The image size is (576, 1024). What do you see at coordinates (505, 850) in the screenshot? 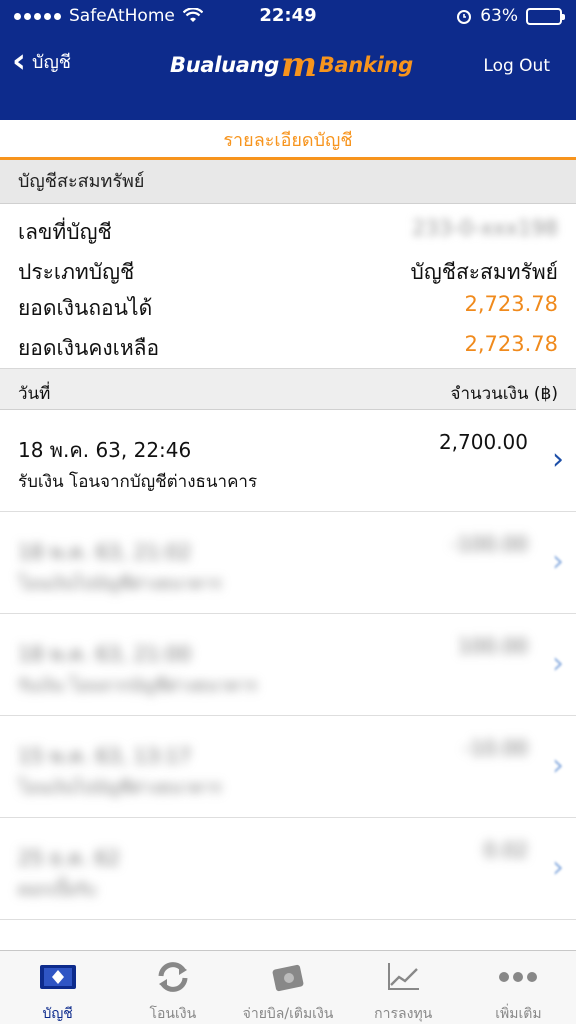
I see `transaction-amount: 0.02` at bounding box center [505, 850].